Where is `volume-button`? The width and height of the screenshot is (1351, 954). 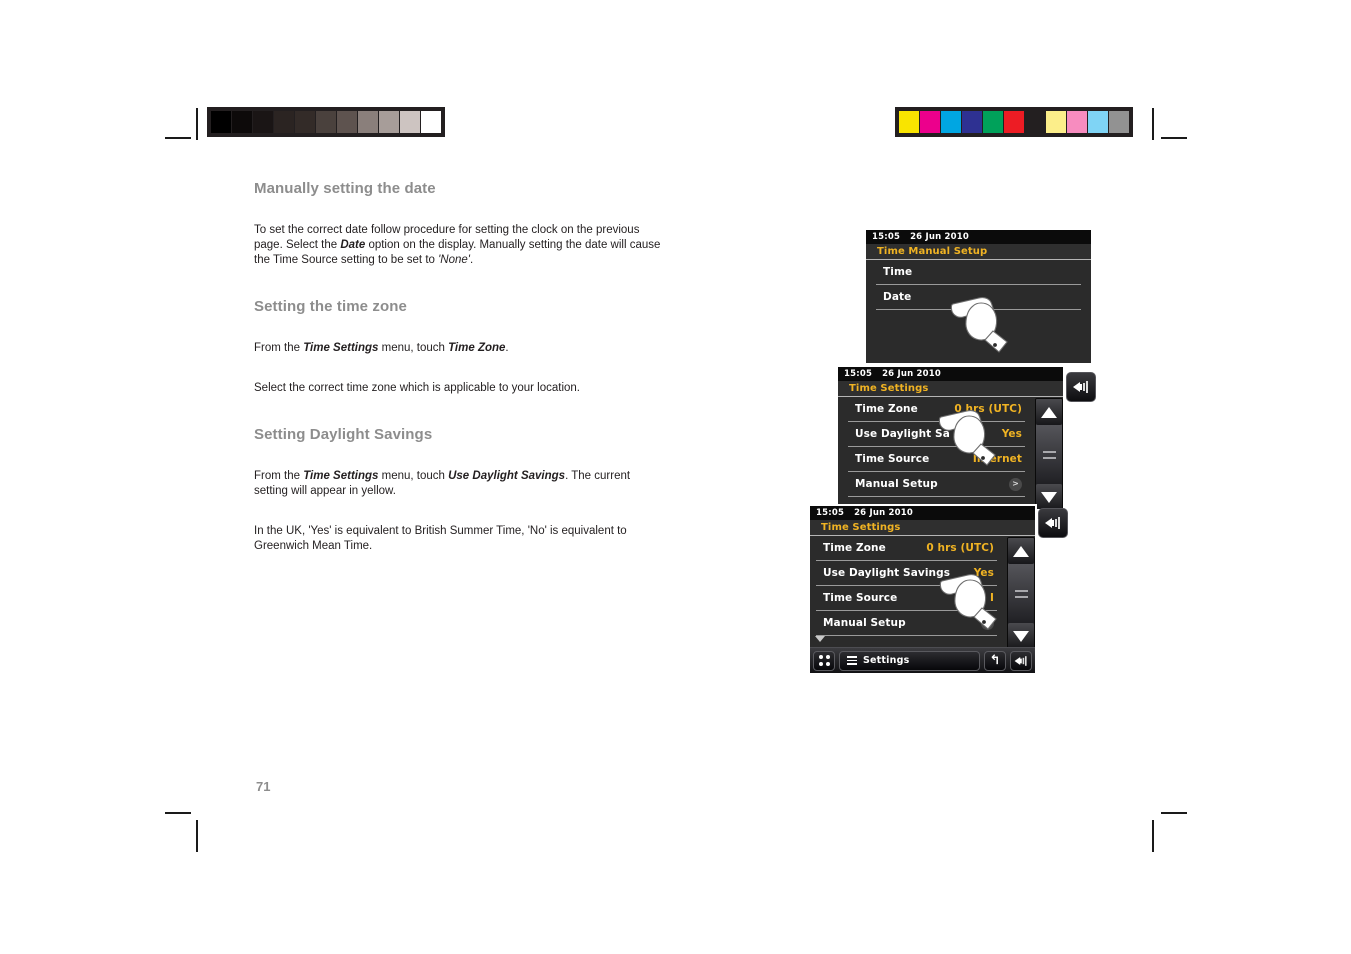
volume-button is located at coordinates (1021, 660).